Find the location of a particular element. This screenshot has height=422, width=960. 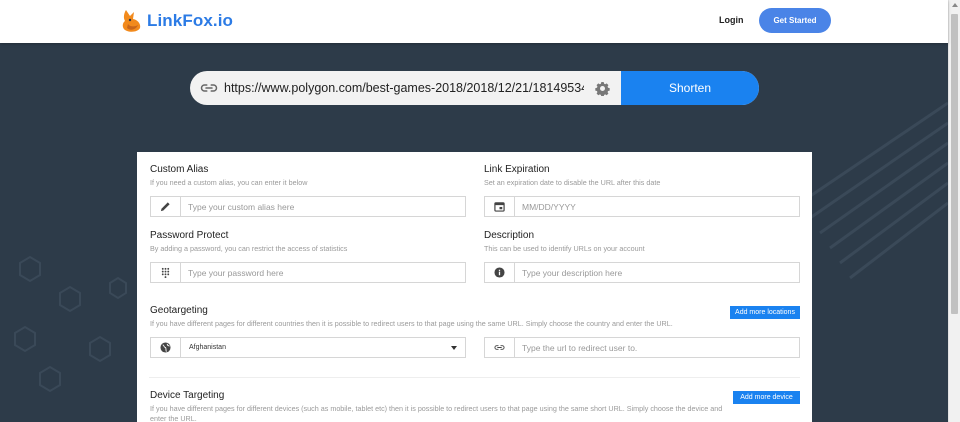

password-field is located at coordinates (308, 272).